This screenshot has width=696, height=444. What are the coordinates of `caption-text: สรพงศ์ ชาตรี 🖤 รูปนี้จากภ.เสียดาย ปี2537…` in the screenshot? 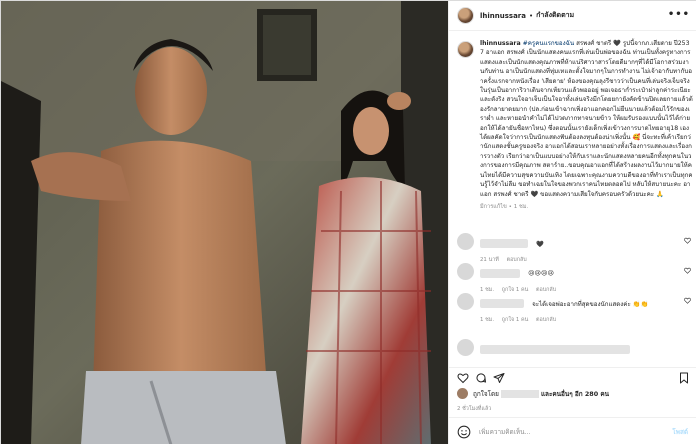 It's located at (586, 119).